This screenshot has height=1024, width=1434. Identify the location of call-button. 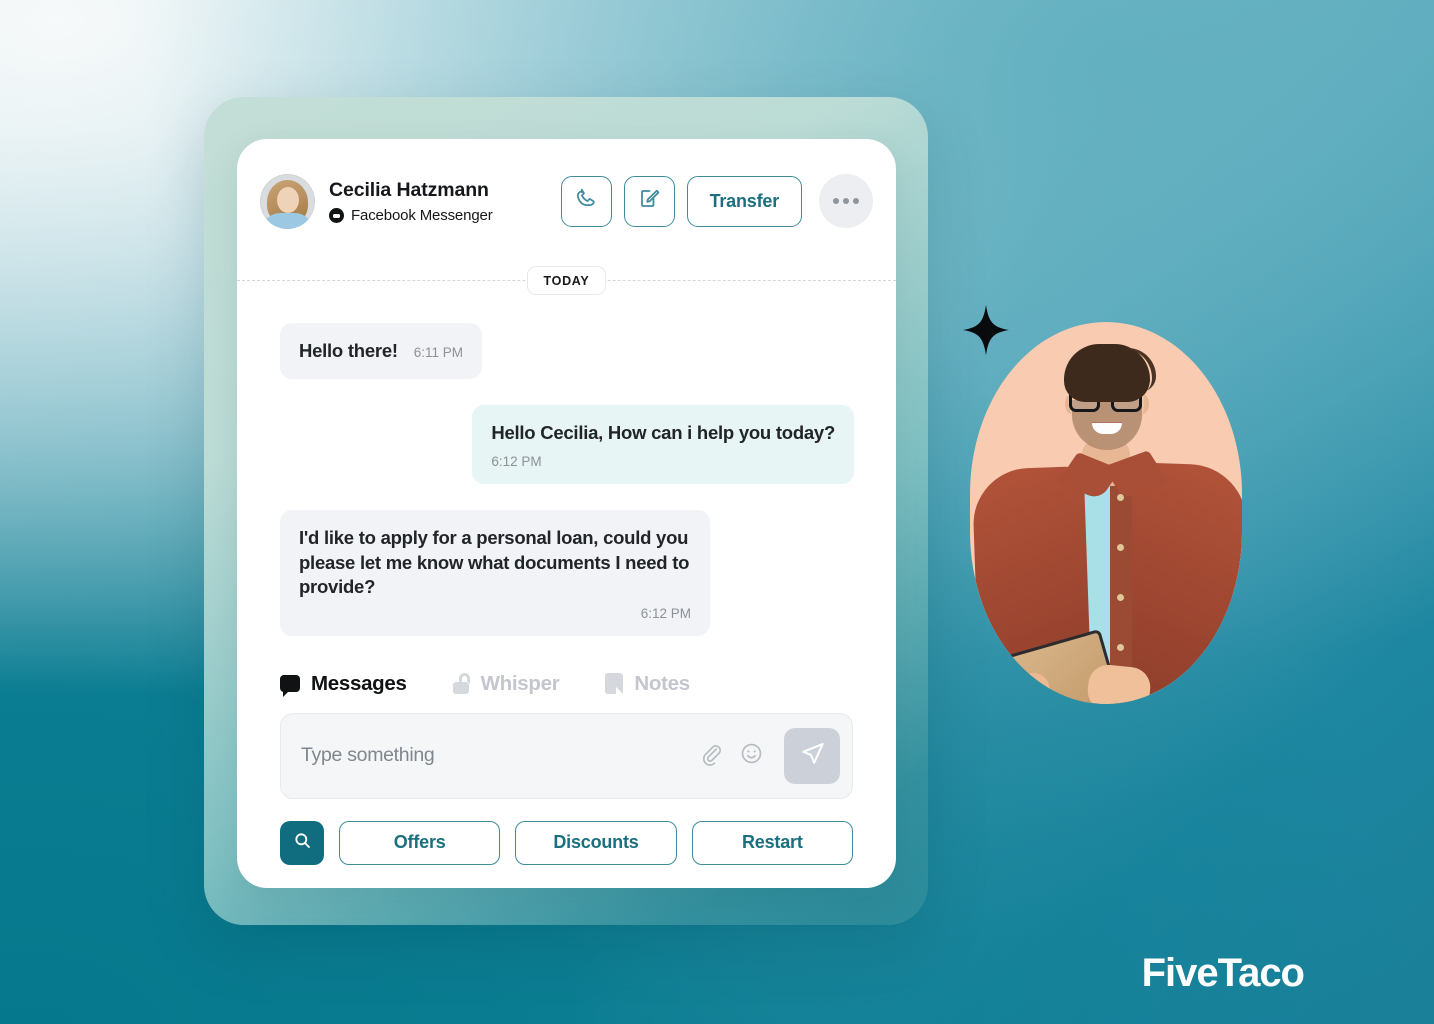
(586, 201).